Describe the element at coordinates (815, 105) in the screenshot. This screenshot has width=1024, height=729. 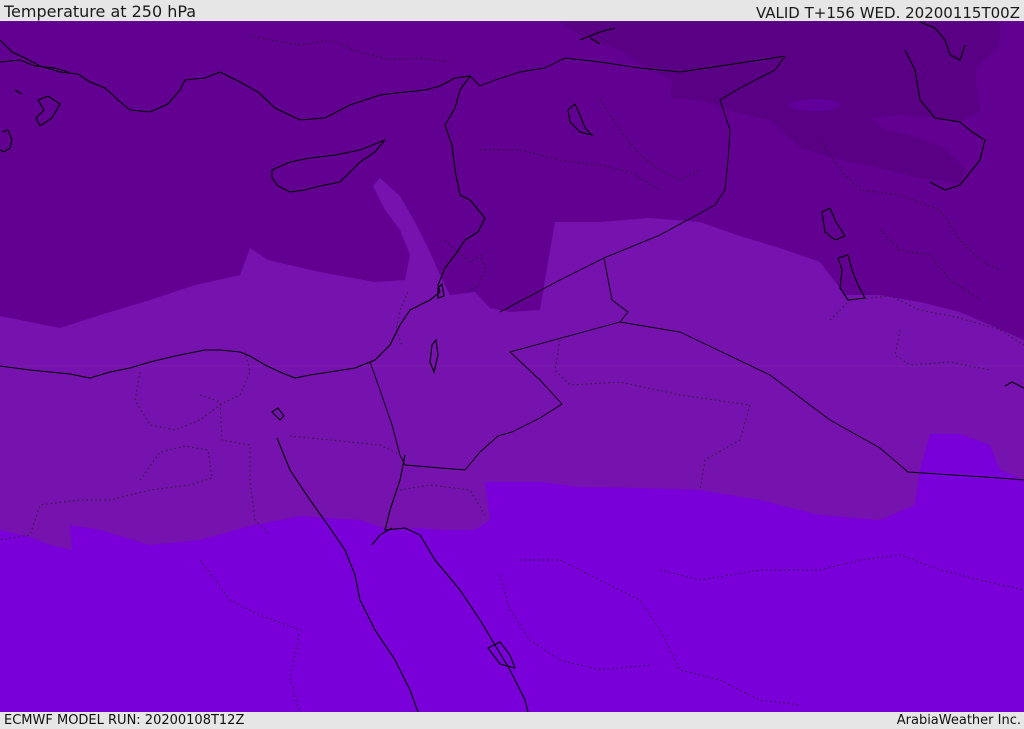
I see `band-coldest-patch` at that location.